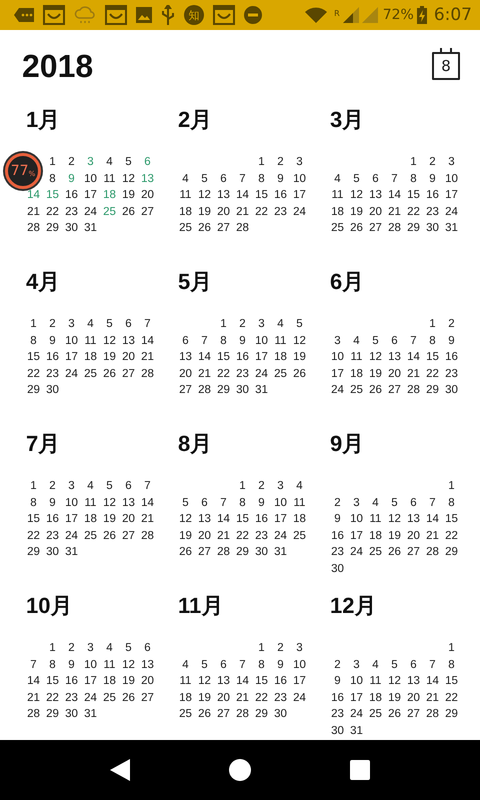  What do you see at coordinates (242, 340) in the screenshot?
I see `day-number: 9` at bounding box center [242, 340].